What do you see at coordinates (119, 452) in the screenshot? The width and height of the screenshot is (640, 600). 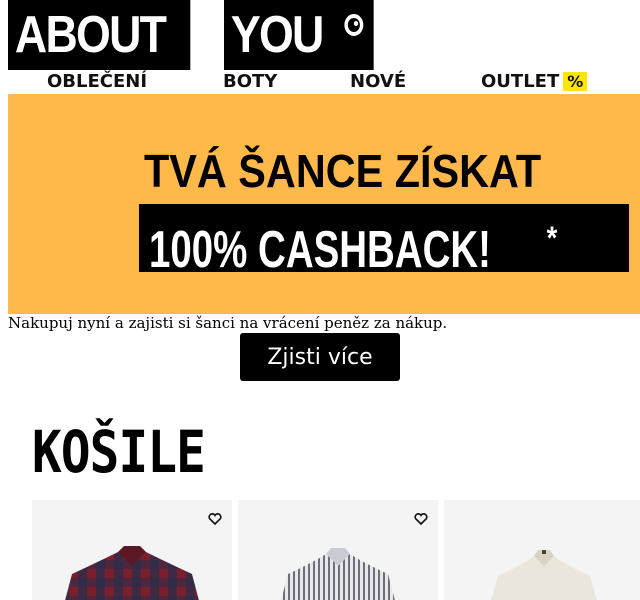 I see `section-title: KOŠILE` at bounding box center [119, 452].